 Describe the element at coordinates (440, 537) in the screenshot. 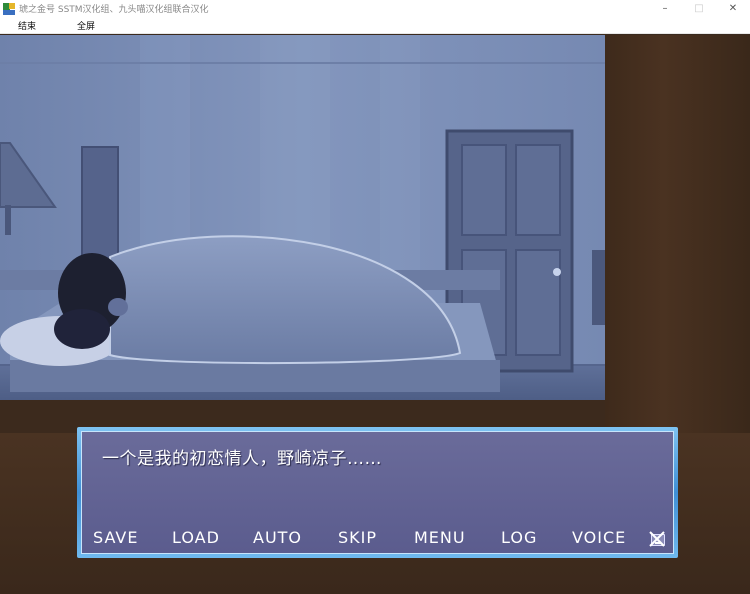

I see `menu-button: MENU` at that location.